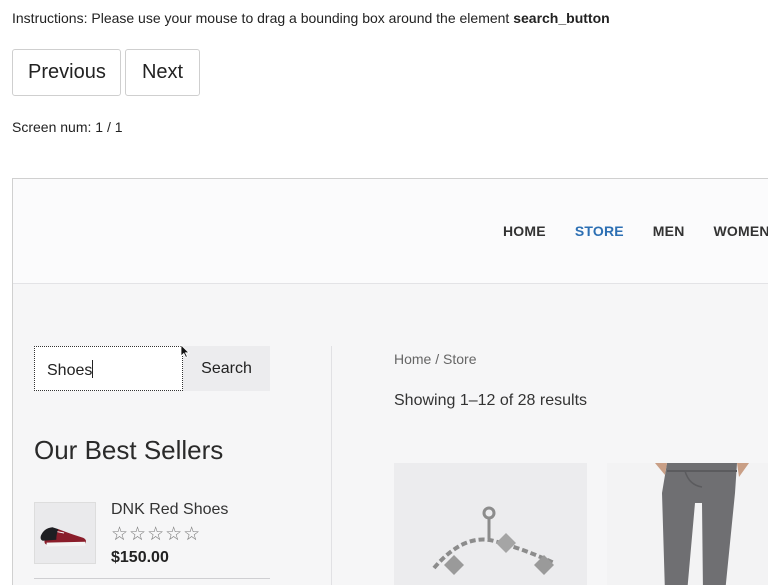  I want to click on shoe-image-icon, so click(63, 537).